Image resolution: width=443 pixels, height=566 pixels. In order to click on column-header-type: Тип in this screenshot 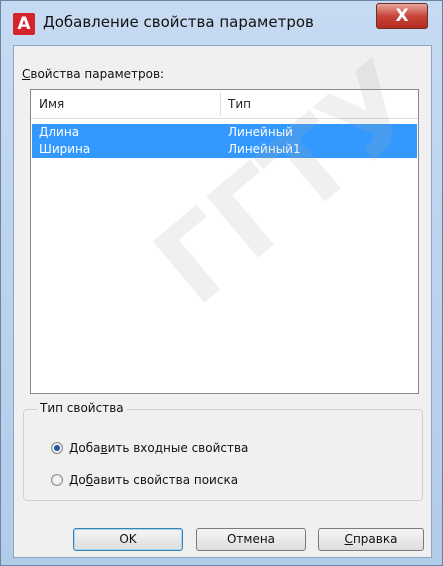, I will do `click(239, 104)`.